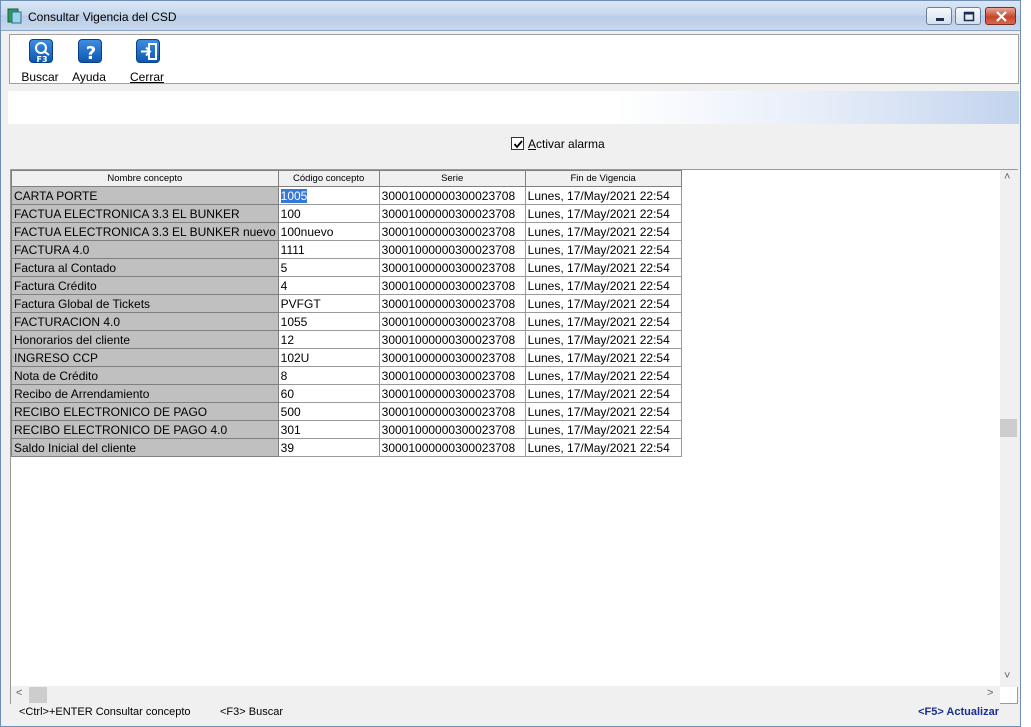  Describe the element at coordinates (145, 267) in the screenshot. I see `cell-nombre: Factura al Contado` at that location.